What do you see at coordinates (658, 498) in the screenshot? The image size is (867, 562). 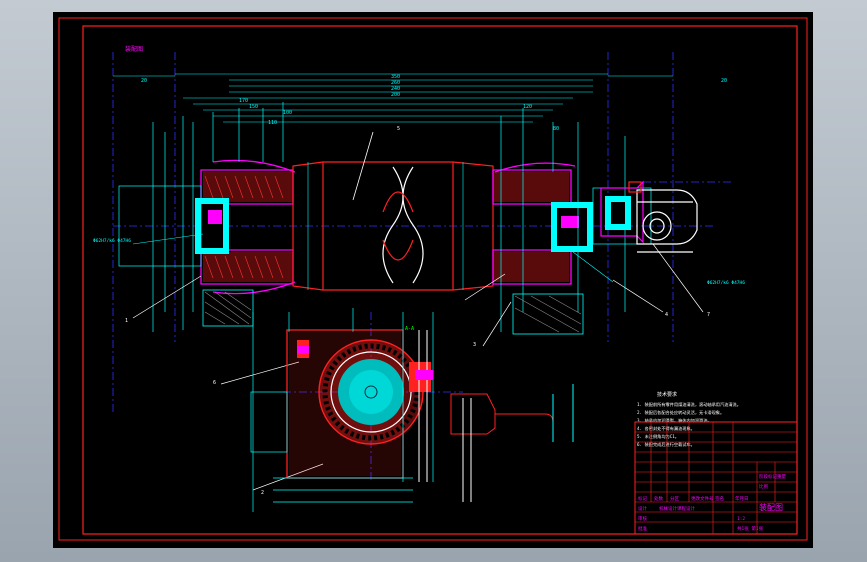 I see `svg-text: 处数` at bounding box center [658, 498].